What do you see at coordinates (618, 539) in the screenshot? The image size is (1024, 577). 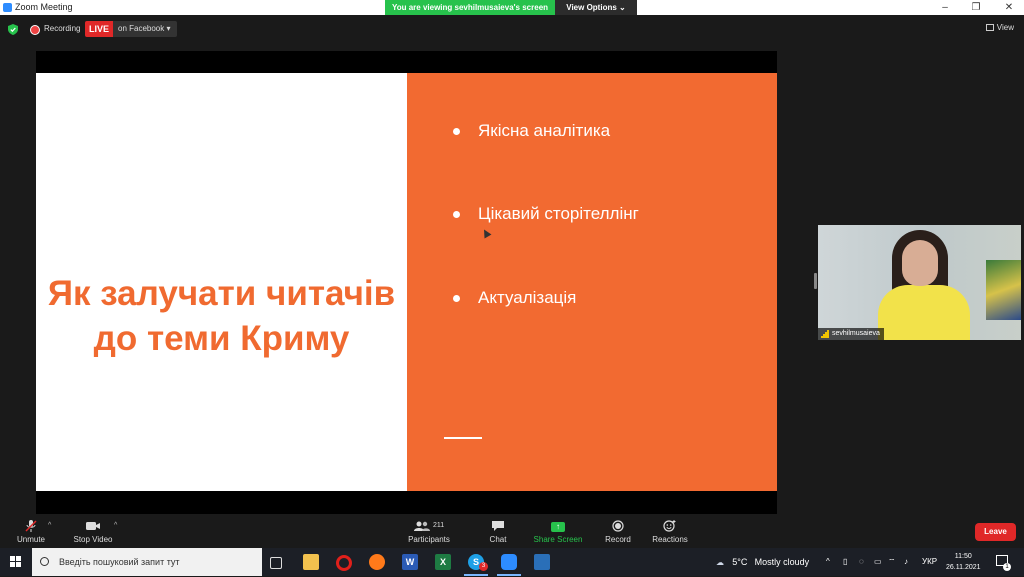 I see `record-label: Record` at bounding box center [618, 539].